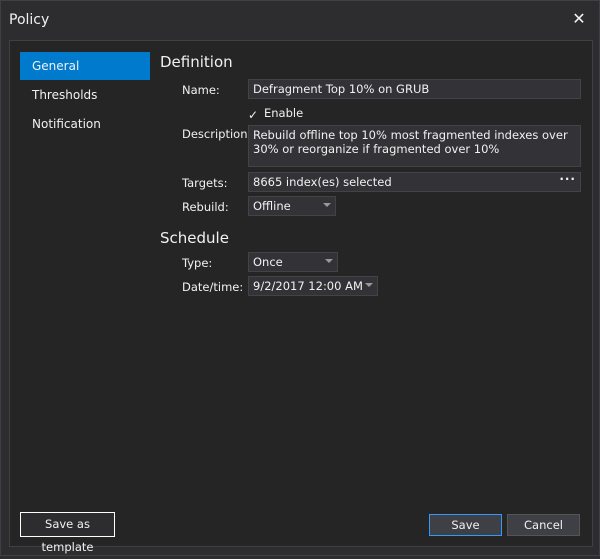 This screenshot has width=600, height=559. What do you see at coordinates (201, 90) in the screenshot?
I see `name-label: Name:` at bounding box center [201, 90].